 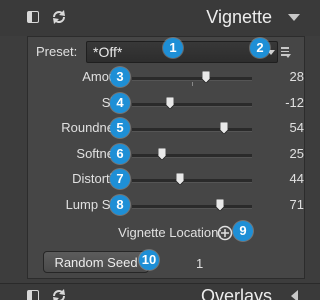 What do you see at coordinates (296, 76) in the screenshot?
I see `slider-value: 28` at bounding box center [296, 76].